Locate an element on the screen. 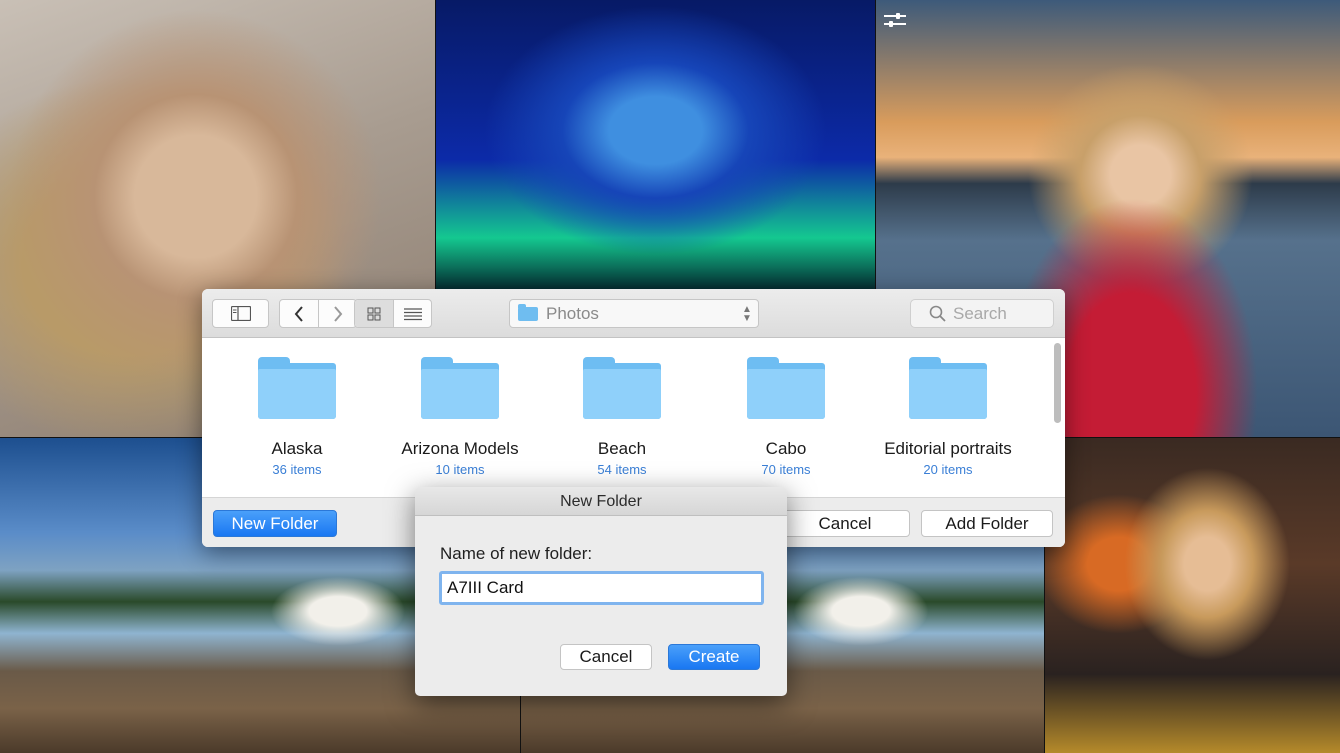 The height and width of the screenshot is (753, 1340). portrait-photo-blue-pool is located at coordinates (655, 145).